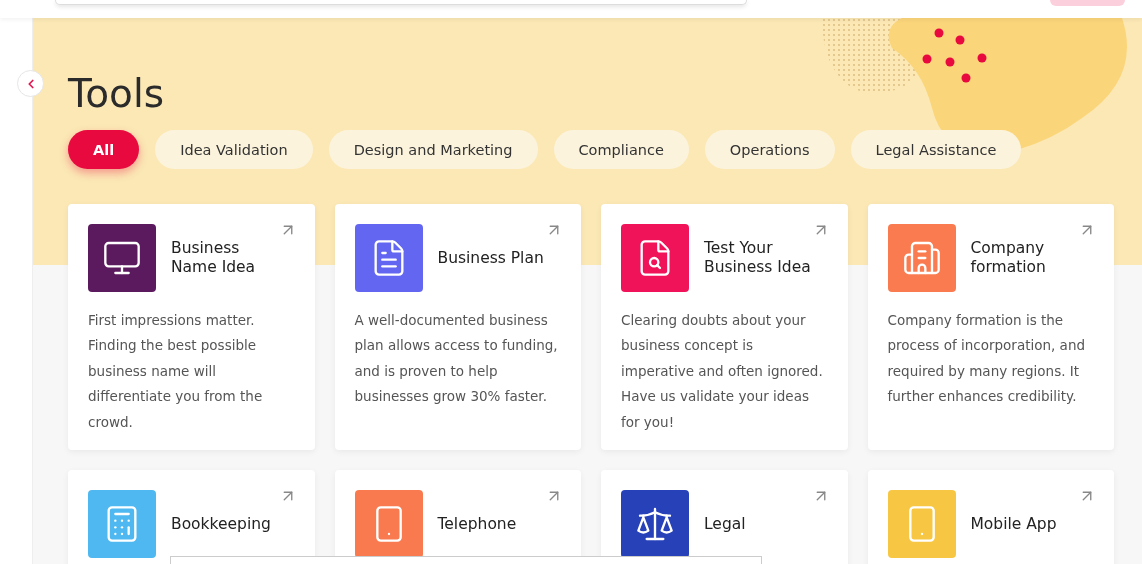 The image size is (1142, 564). I want to click on card-title: Test Your Business Idea, so click(758, 258).